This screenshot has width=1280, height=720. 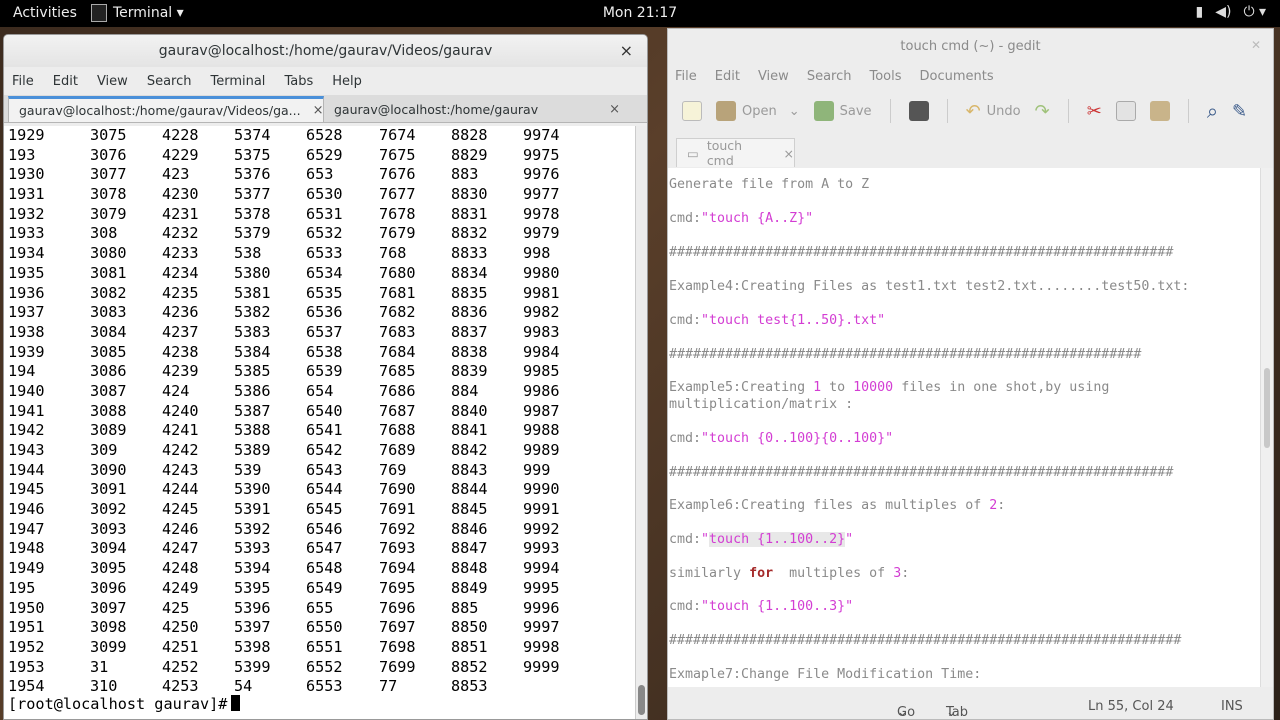 What do you see at coordinates (1223, 12) in the screenshot?
I see `volume-icon: ◀)` at bounding box center [1223, 12].